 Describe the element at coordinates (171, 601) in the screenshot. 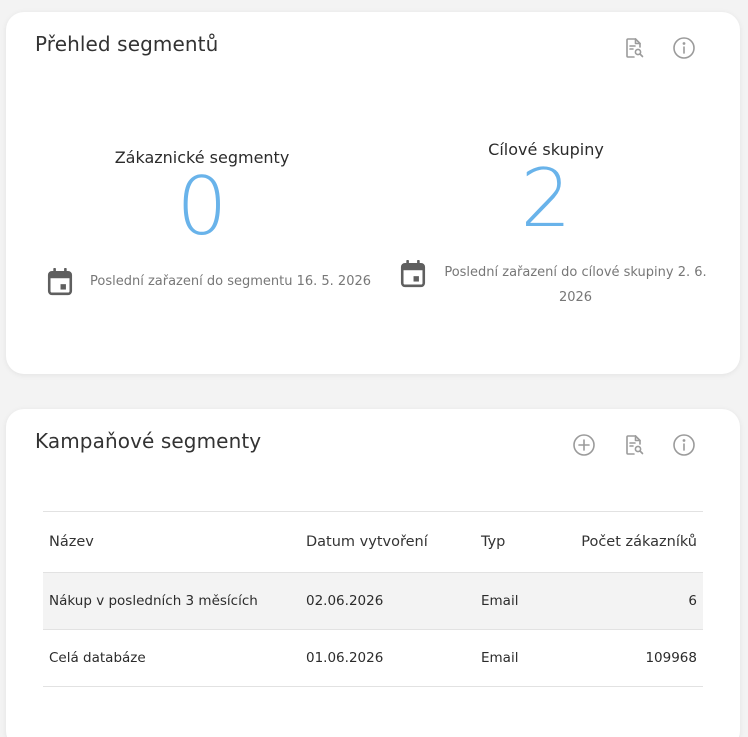

I see `segment-name-cell: Nákup v posledních 3 měsících` at that location.